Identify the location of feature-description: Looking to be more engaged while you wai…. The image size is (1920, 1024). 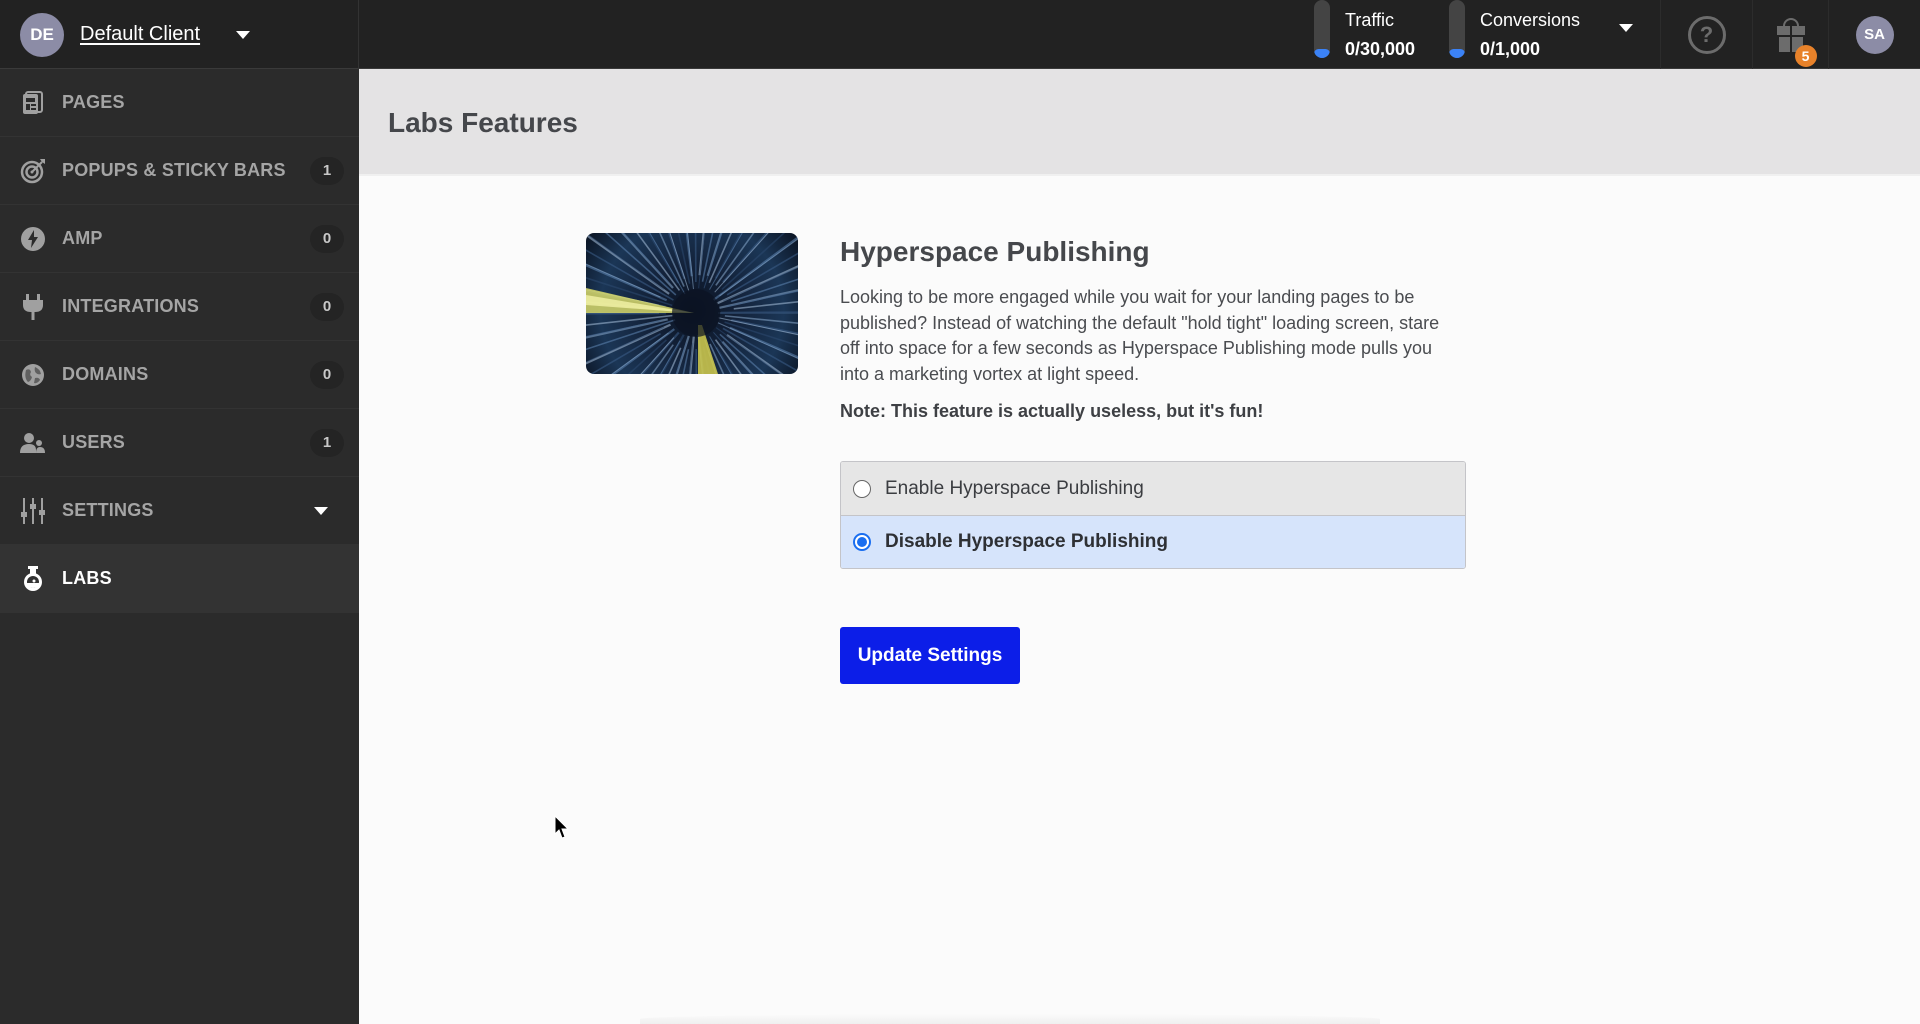
(1140, 335).